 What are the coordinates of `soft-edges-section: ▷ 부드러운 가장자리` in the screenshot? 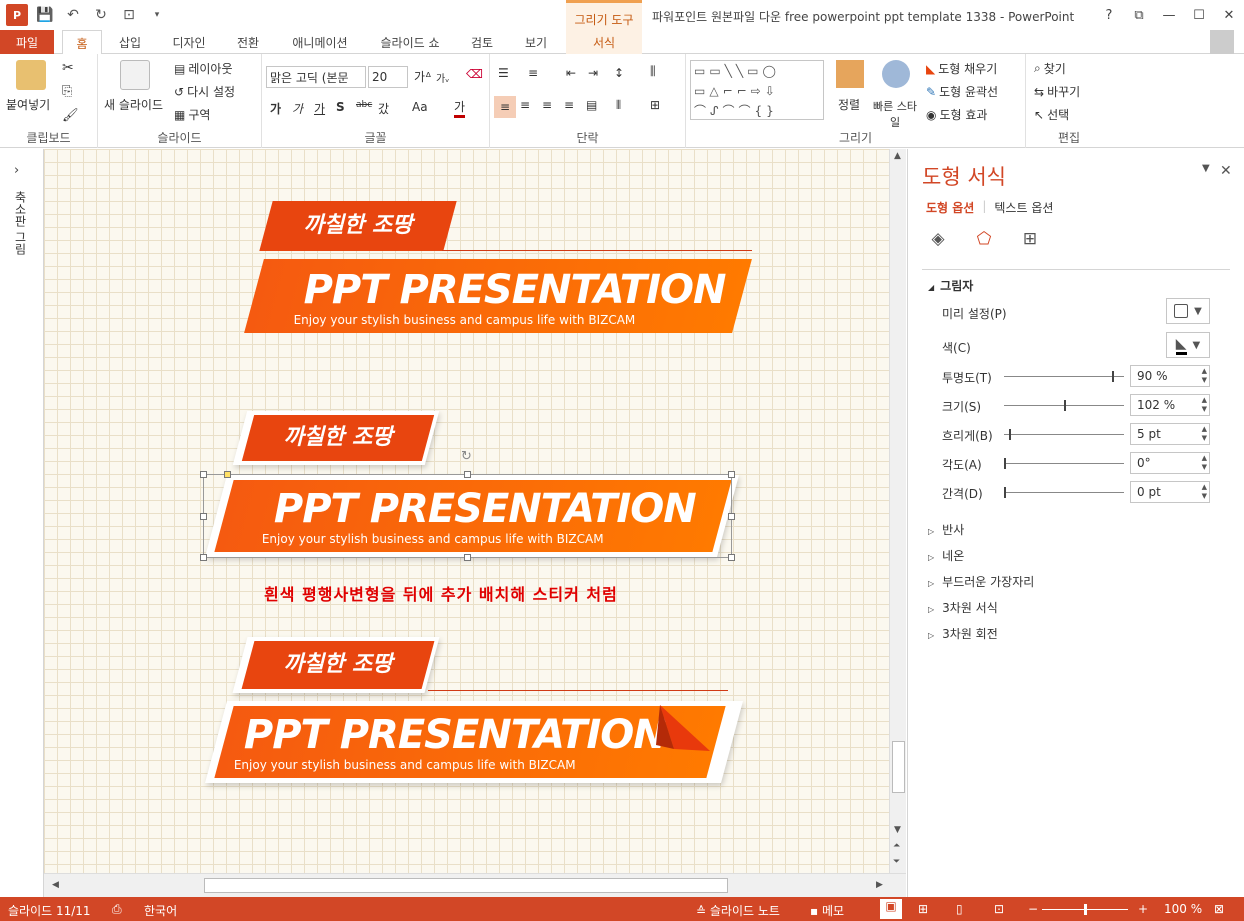 It's located at (981, 581).